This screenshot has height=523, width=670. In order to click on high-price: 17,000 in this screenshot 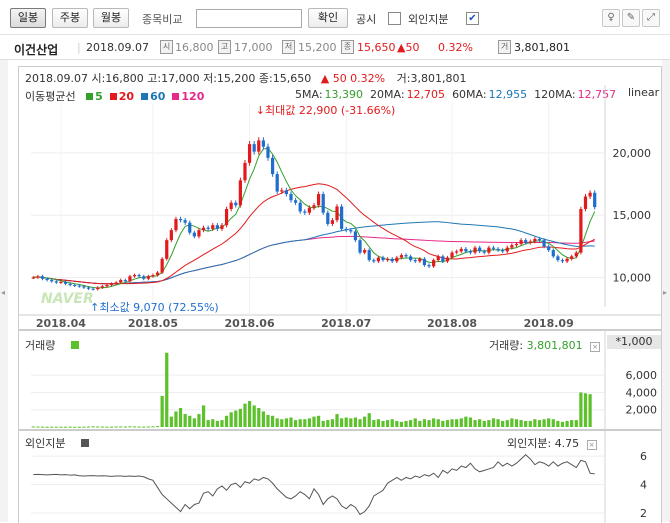, I will do `click(253, 47)`.